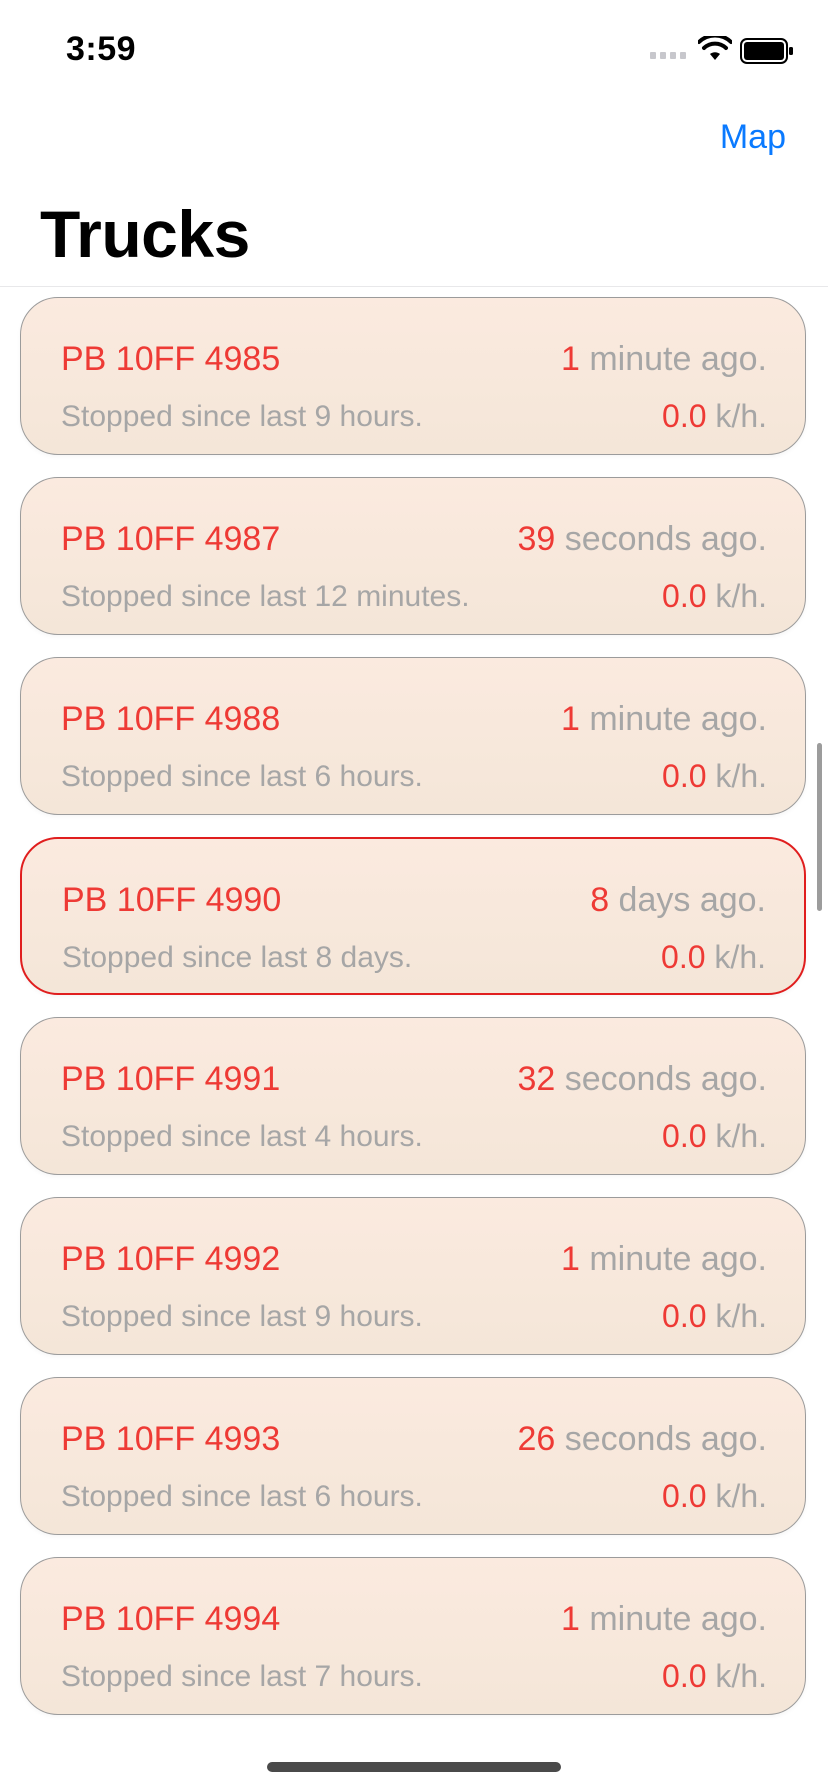 This screenshot has height=1792, width=828. I want to click on scrollbar, so click(819, 827).